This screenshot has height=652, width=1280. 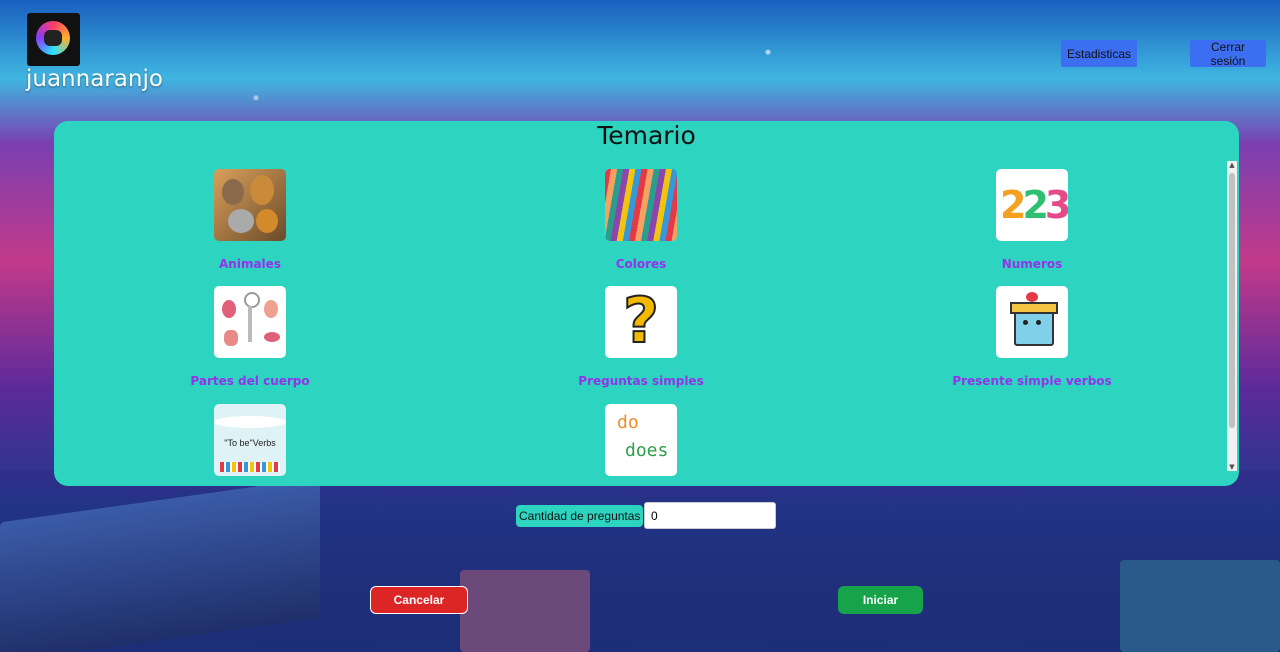 What do you see at coordinates (419, 600) in the screenshot?
I see `cancel-button: Cancelar` at bounding box center [419, 600].